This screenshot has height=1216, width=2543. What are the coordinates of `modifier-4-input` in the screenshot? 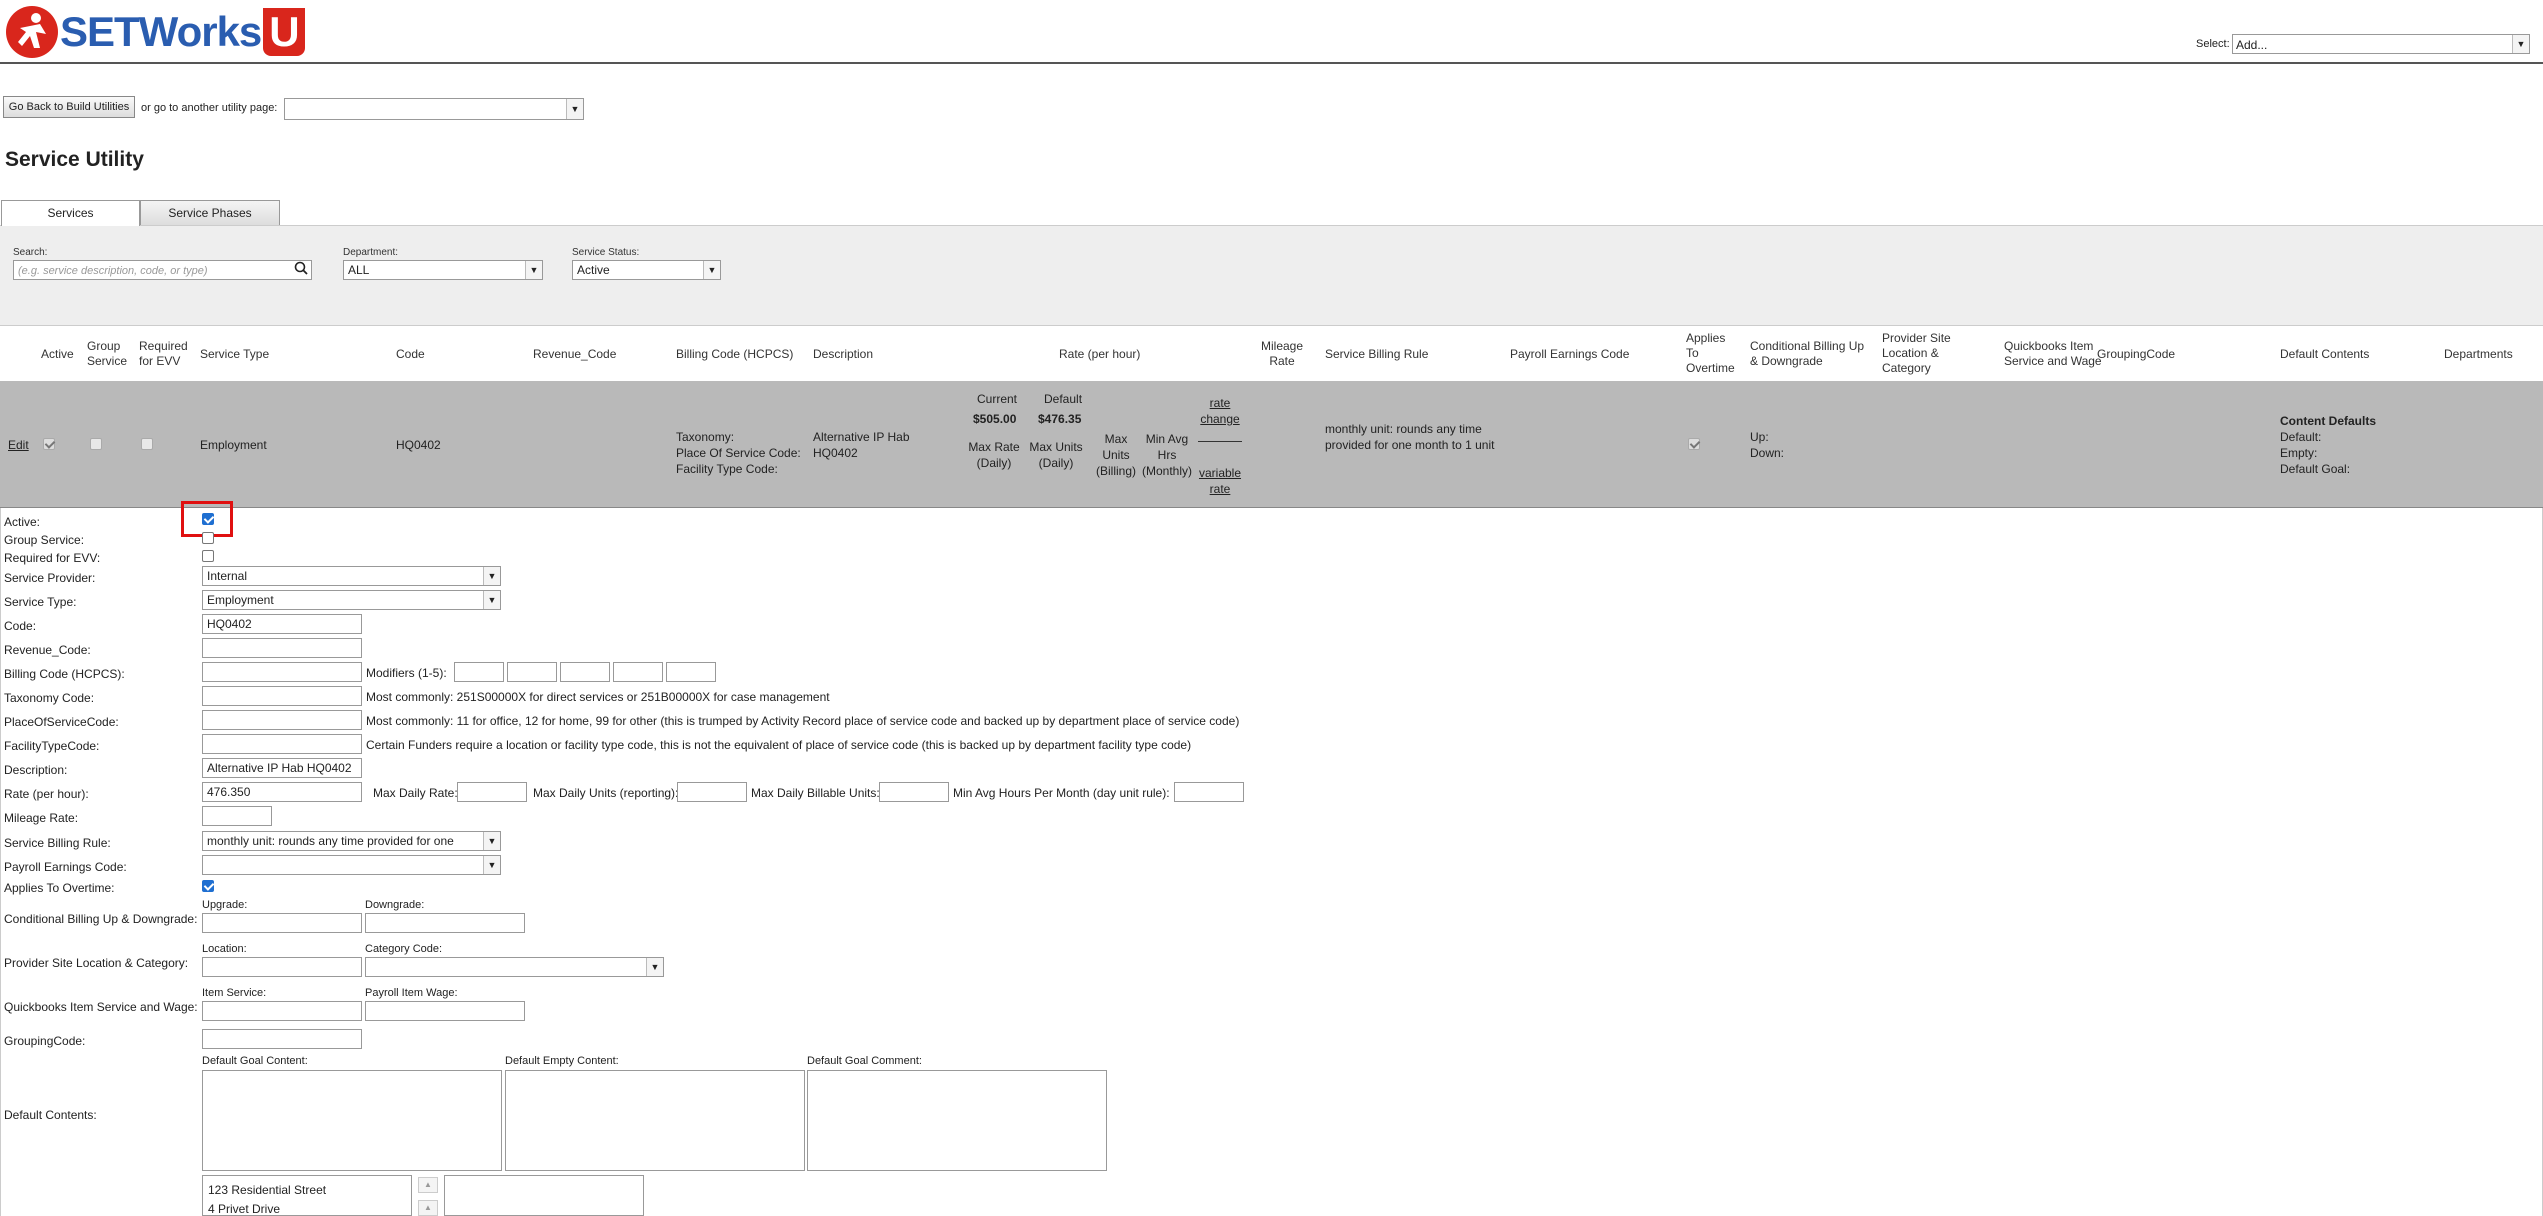 It's located at (638, 672).